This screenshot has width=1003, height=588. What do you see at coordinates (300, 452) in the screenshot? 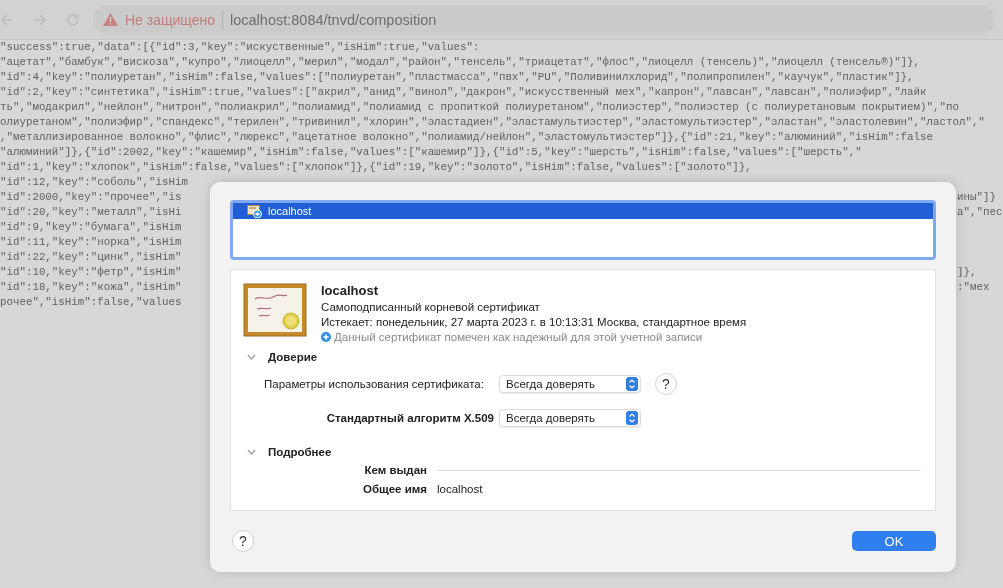
I see `section-title: Подробнее` at bounding box center [300, 452].